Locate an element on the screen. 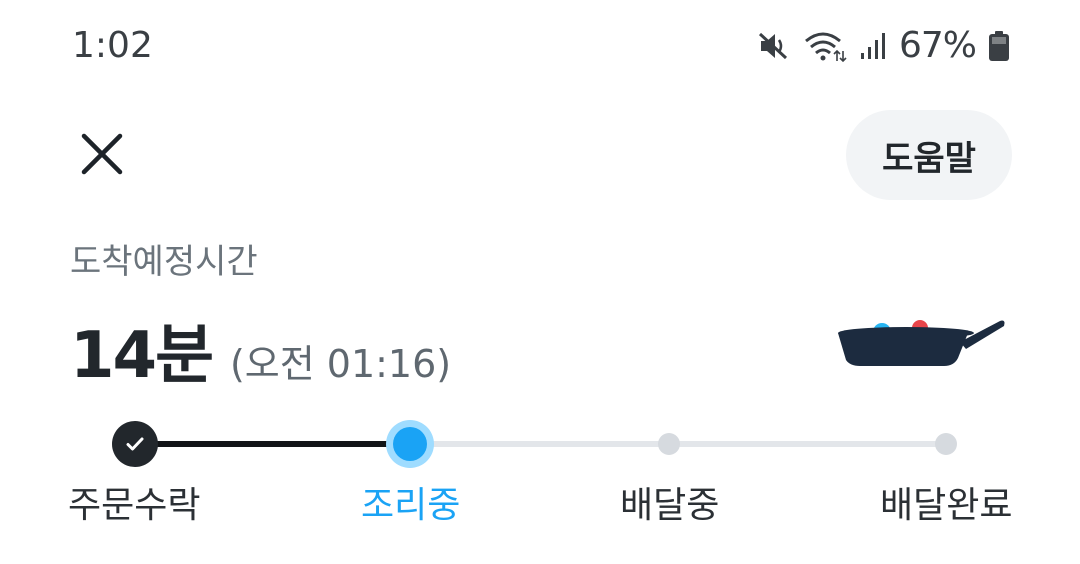 The image size is (1080, 564). step-dot-cooking is located at coordinates (410, 444).